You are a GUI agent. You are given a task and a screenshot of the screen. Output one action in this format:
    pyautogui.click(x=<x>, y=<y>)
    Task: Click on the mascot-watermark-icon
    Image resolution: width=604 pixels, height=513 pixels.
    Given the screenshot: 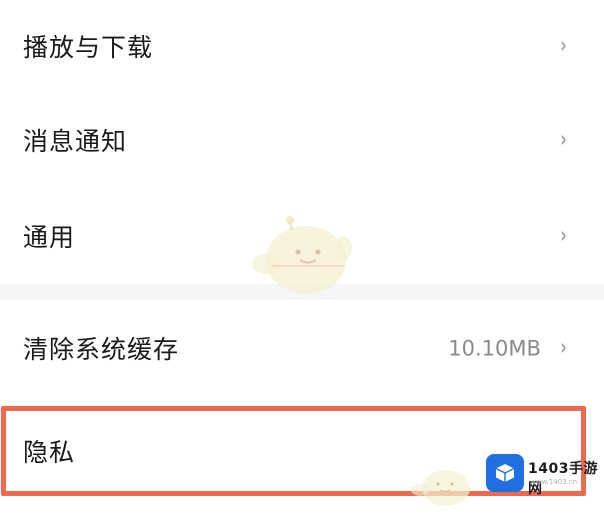 What is the action you would take?
    pyautogui.click(x=302, y=255)
    